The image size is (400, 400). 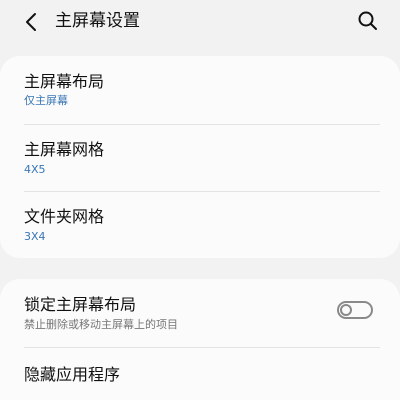 I want to click on home-layout-value: 仅主屏幕, so click(x=46, y=100).